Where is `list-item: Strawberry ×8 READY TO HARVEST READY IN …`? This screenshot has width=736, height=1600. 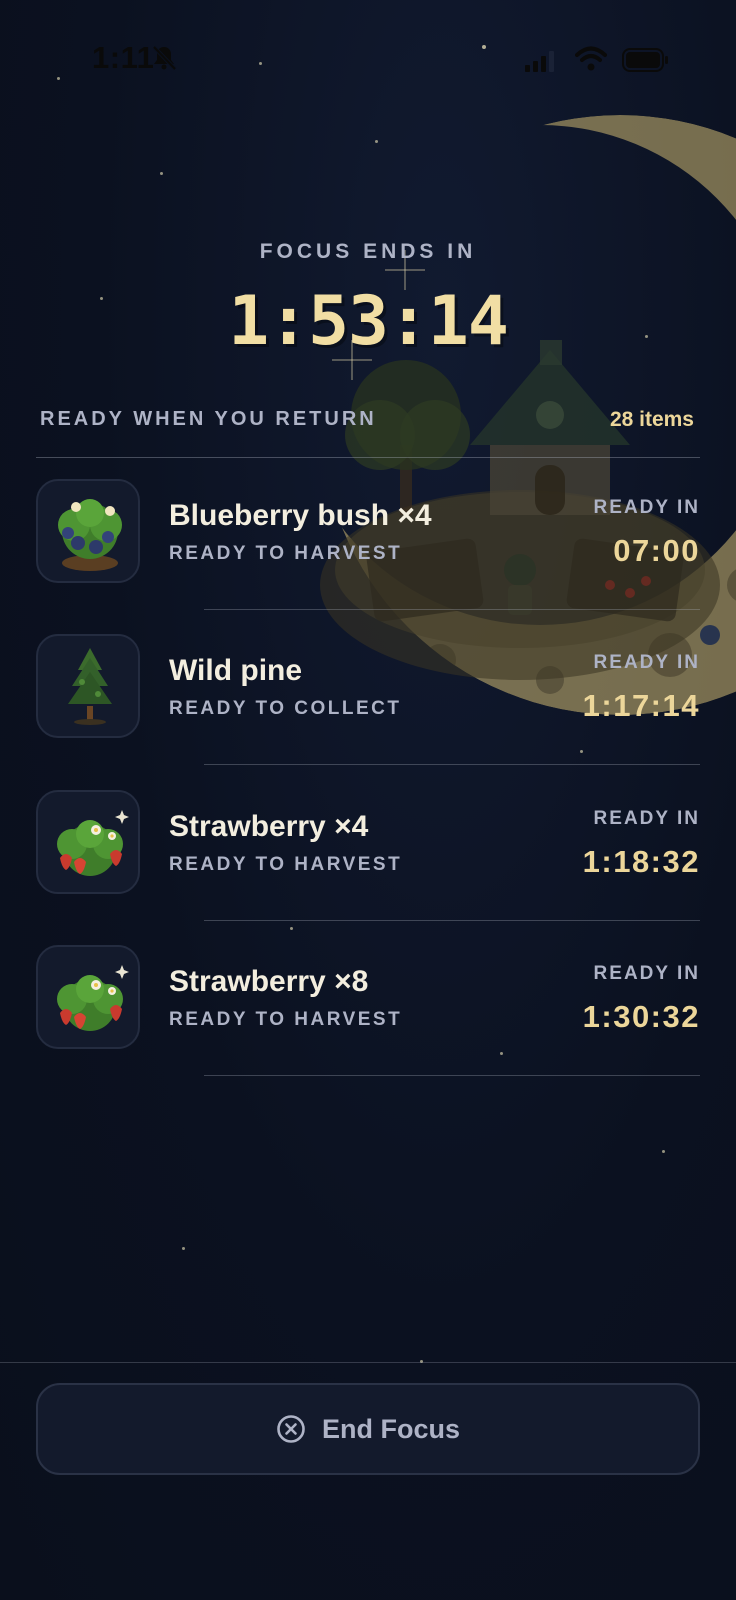
list-item: Strawberry ×8 READY TO HARVEST READY IN … is located at coordinates (368, 999).